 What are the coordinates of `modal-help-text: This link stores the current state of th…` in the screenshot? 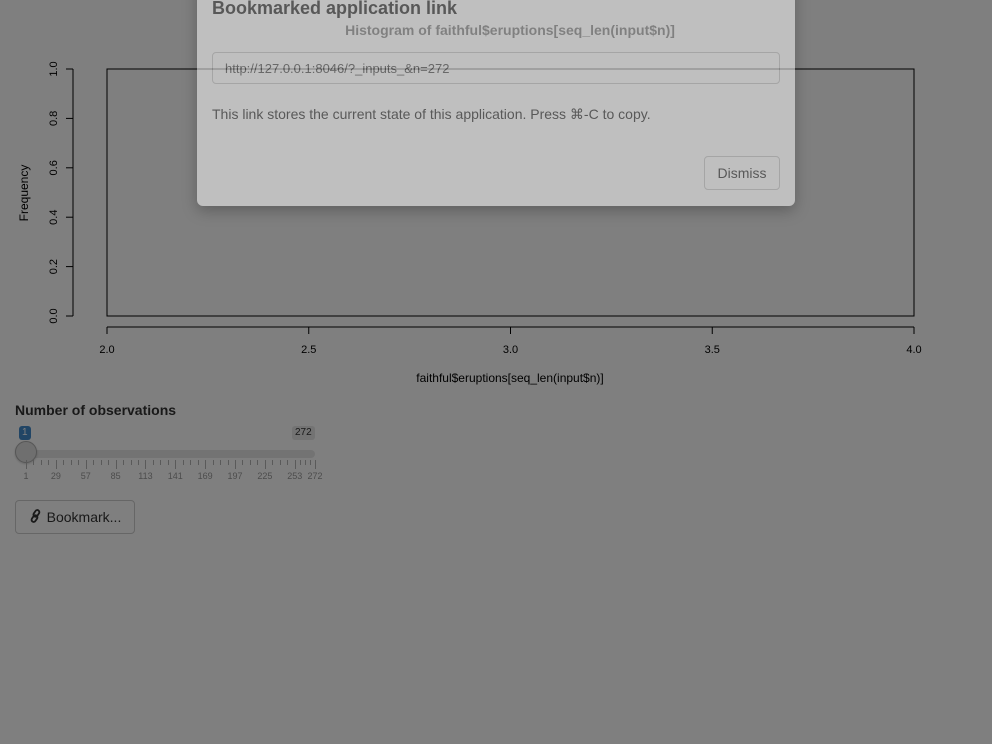 It's located at (431, 114).